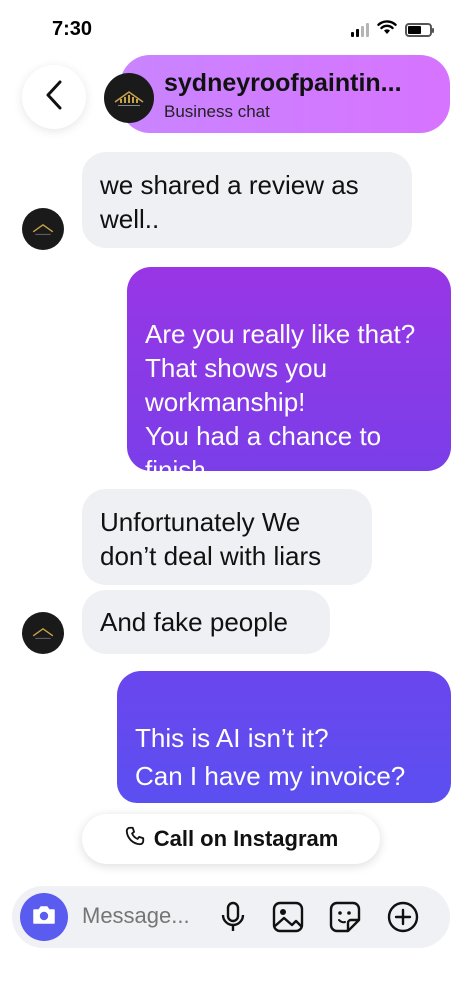 The width and height of the screenshot is (462, 1000). I want to click on chat-header: sydneyroofpaintin... Business chat, so click(231, 95).